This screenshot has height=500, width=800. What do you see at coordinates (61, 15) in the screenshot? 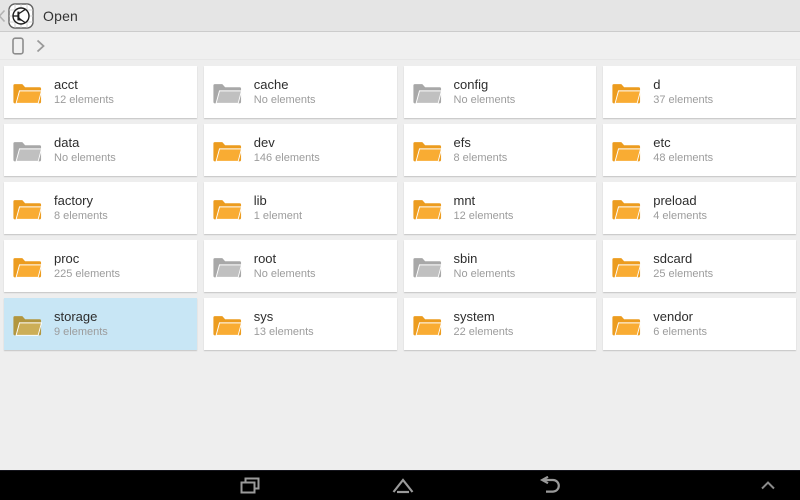
I see `page-title: Open` at bounding box center [61, 15].